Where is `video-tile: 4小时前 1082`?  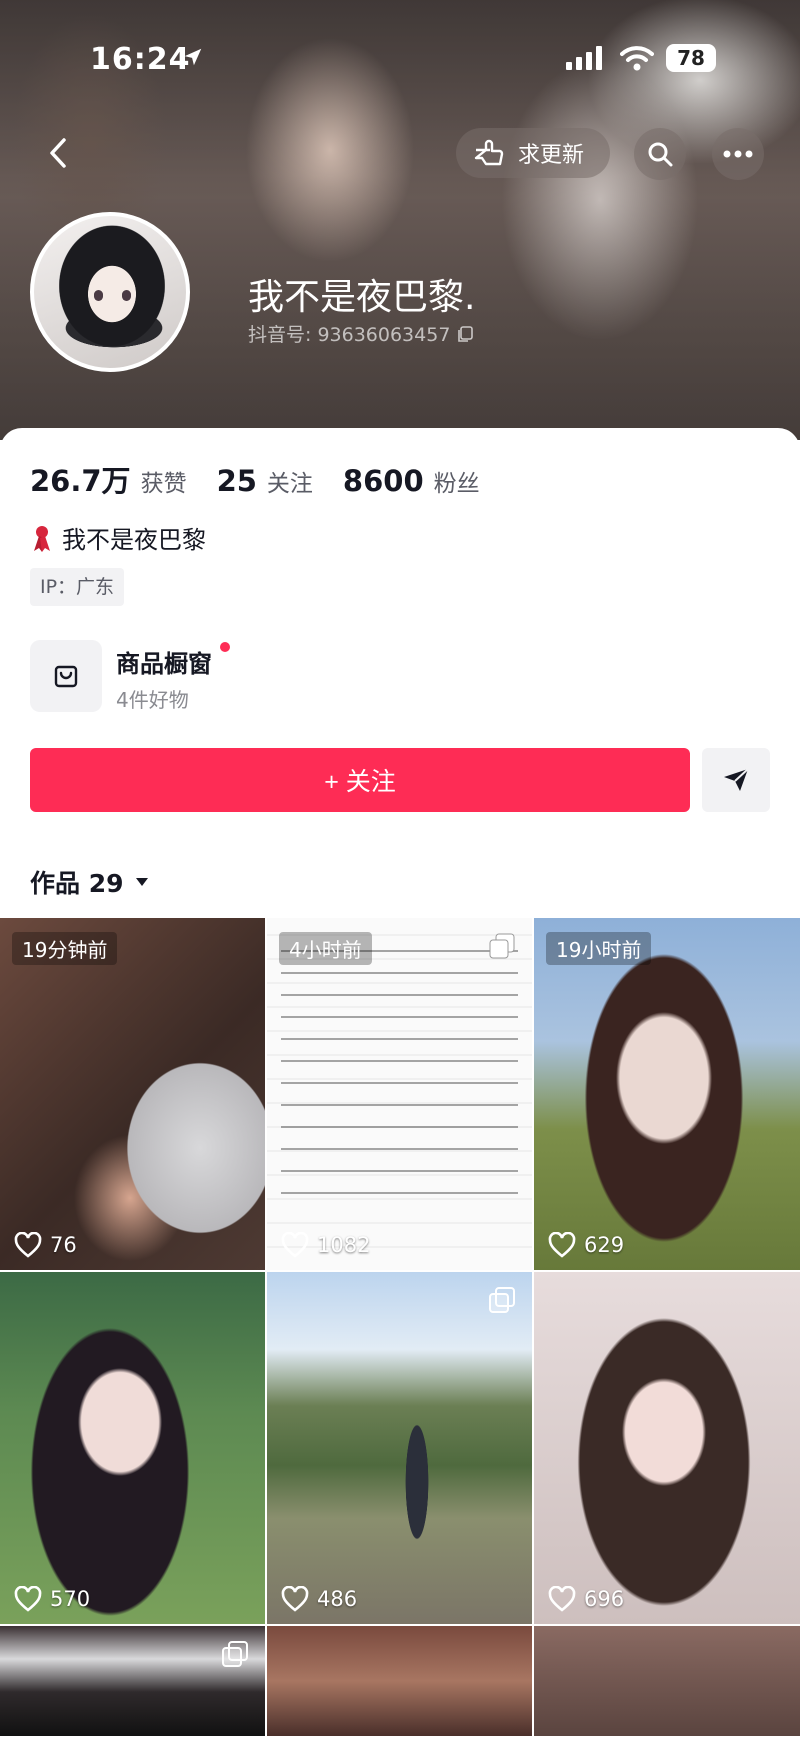
video-tile: 4小时前 1082 is located at coordinates (399, 1094).